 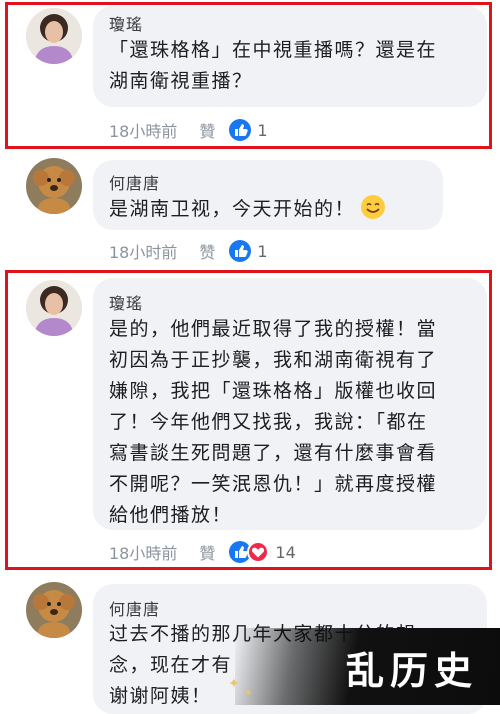 I want to click on comment-text-4-line-3: 谢谢阿姨！, so click(x=160, y=696).